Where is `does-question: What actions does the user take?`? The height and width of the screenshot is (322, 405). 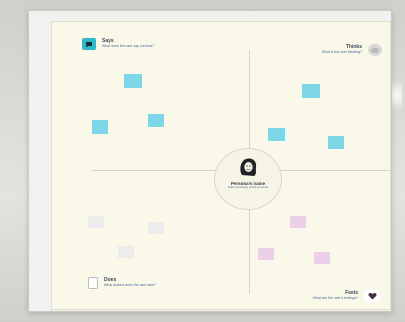
does-question: What actions does the user take? is located at coordinates (130, 285).